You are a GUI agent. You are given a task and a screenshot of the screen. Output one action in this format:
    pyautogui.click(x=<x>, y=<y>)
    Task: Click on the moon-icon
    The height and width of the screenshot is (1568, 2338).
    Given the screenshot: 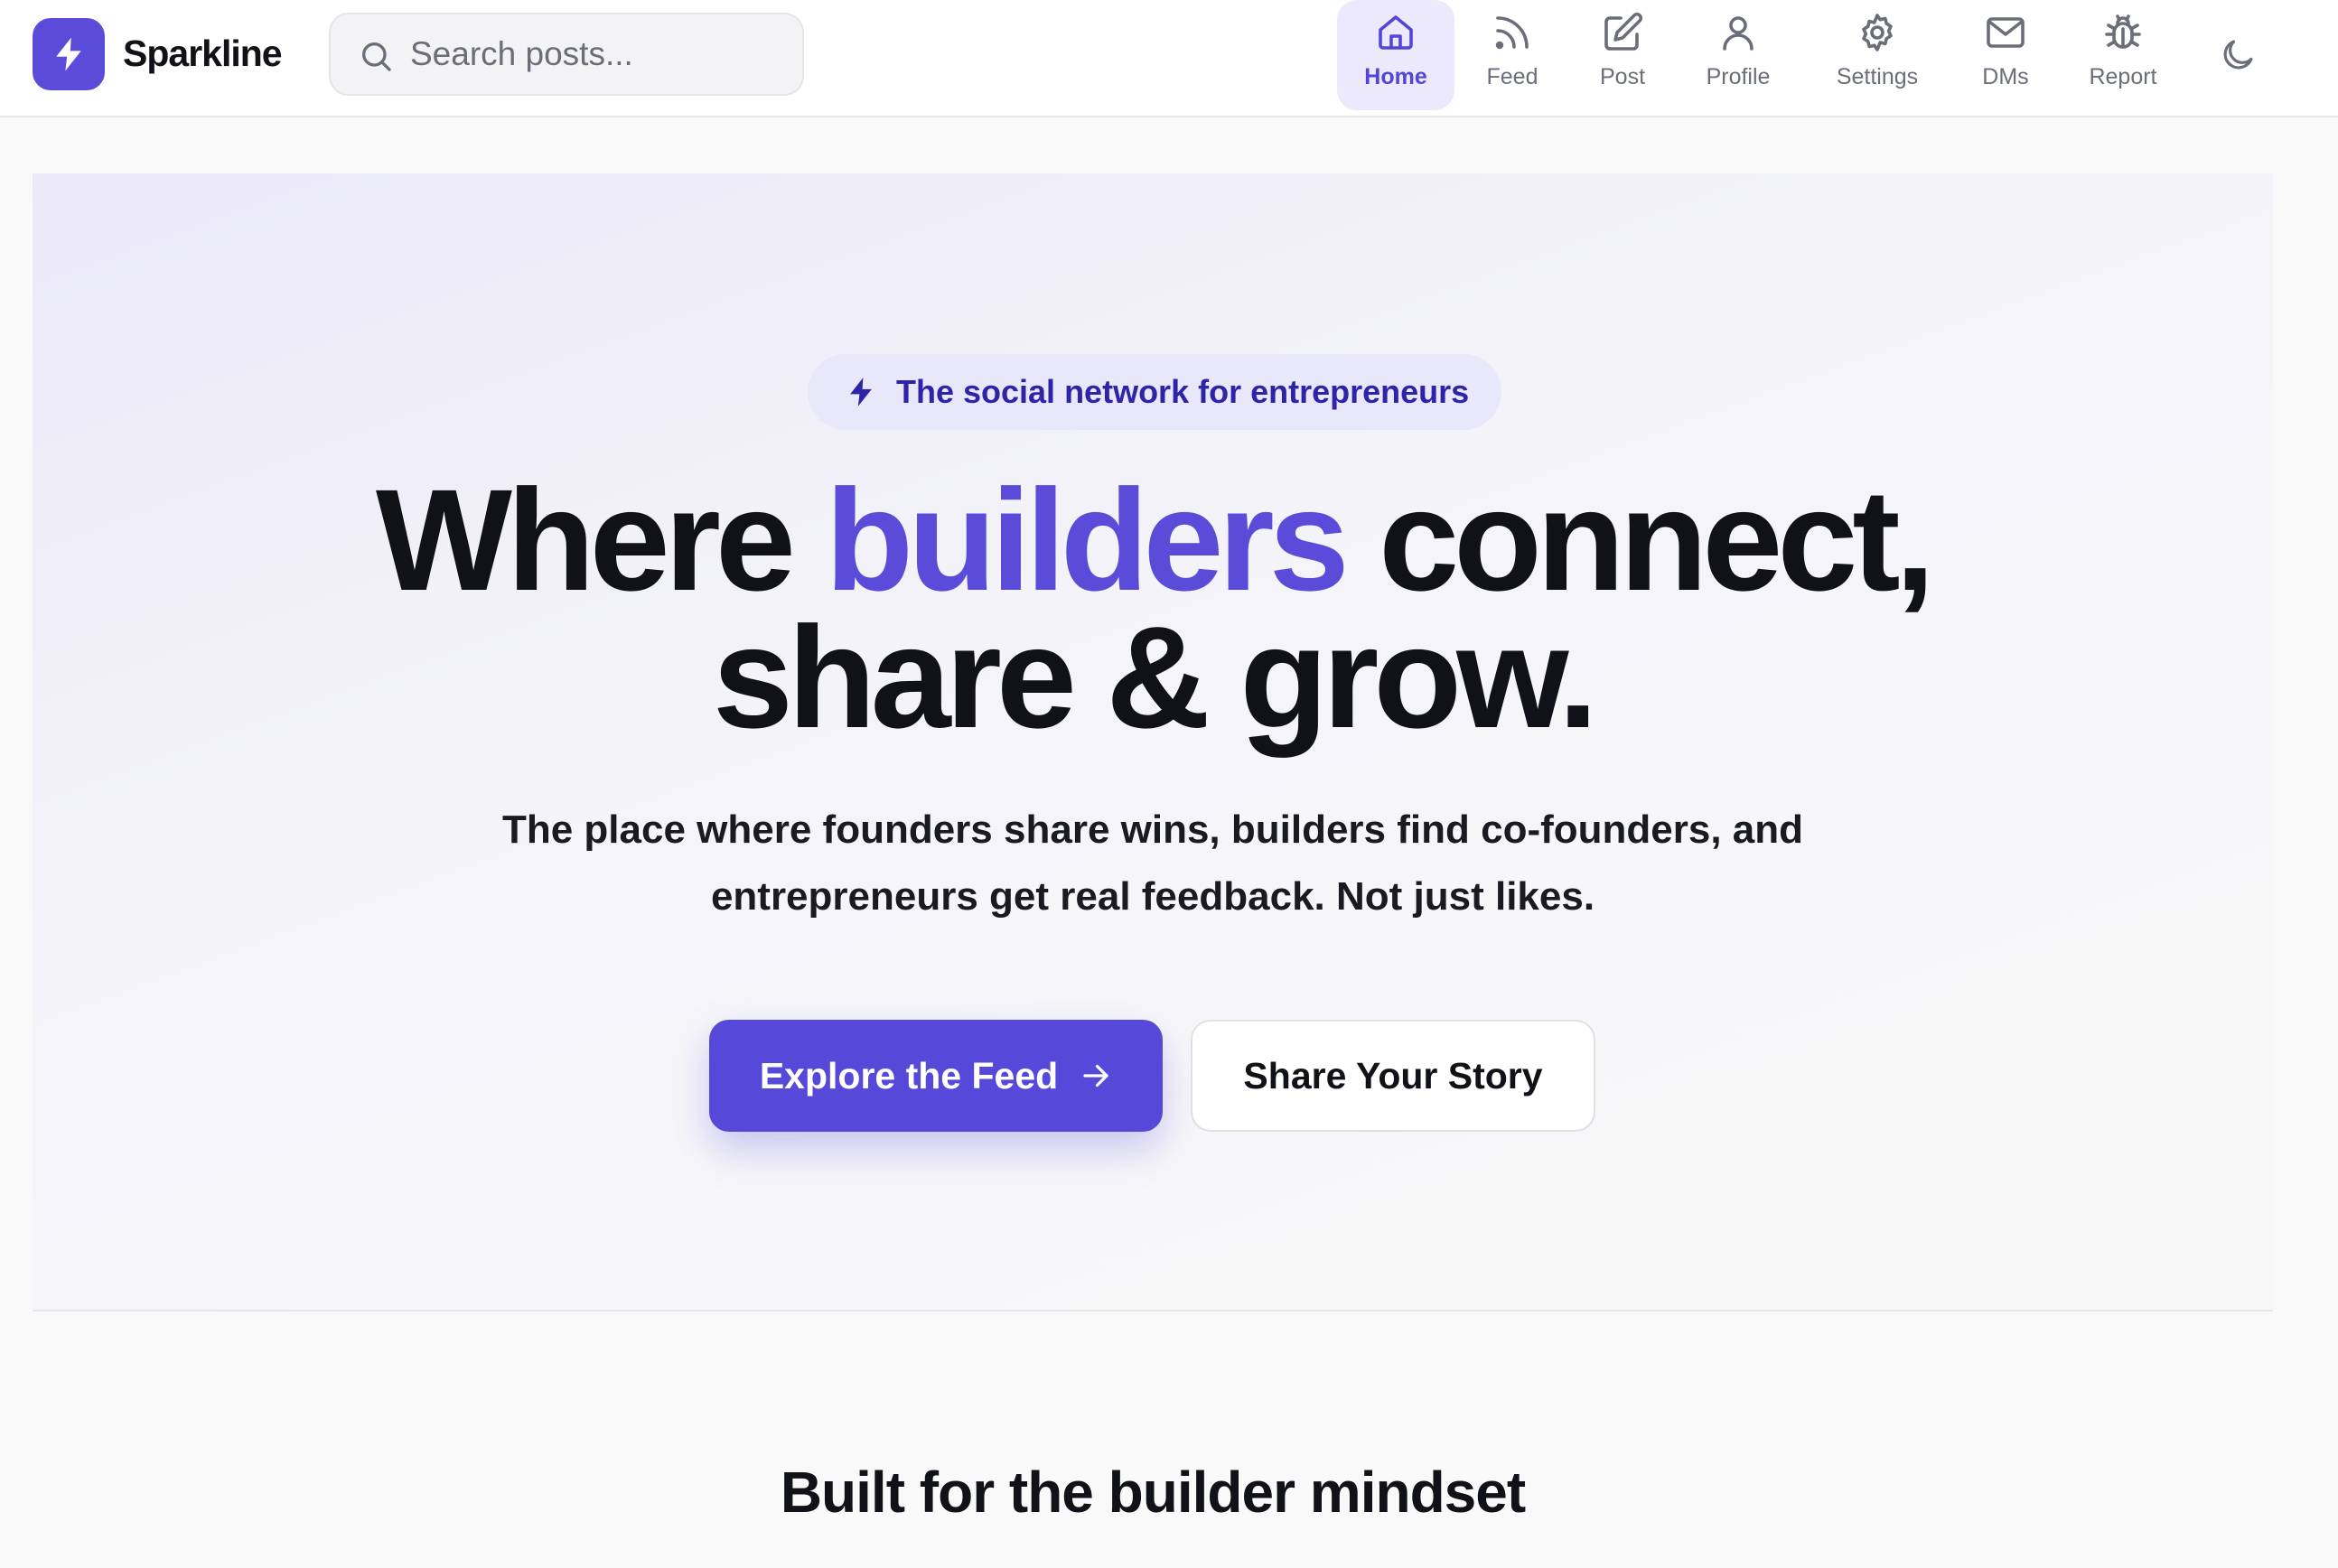 What is the action you would take?
    pyautogui.click(x=2238, y=55)
    